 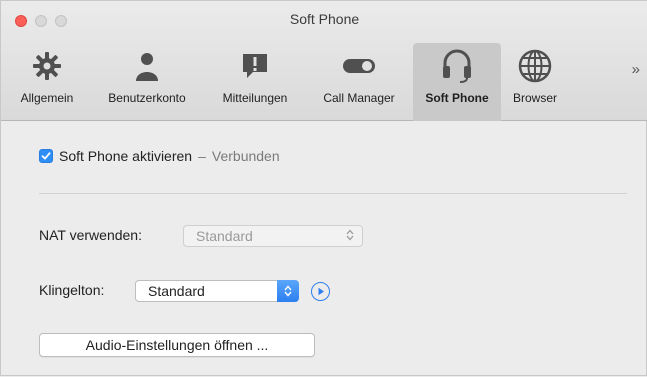 What do you see at coordinates (273, 236) in the screenshot?
I see `nat-popup: Standard` at bounding box center [273, 236].